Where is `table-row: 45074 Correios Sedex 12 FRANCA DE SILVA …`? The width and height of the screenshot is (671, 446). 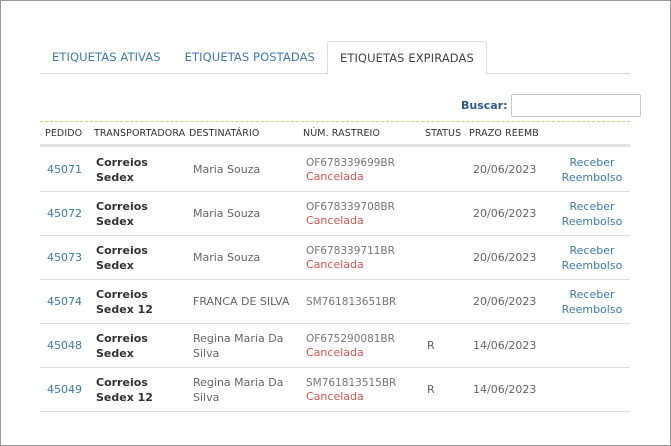 table-row: 45074 Correios Sedex 12 FRANCA DE SILVA … is located at coordinates (335, 302).